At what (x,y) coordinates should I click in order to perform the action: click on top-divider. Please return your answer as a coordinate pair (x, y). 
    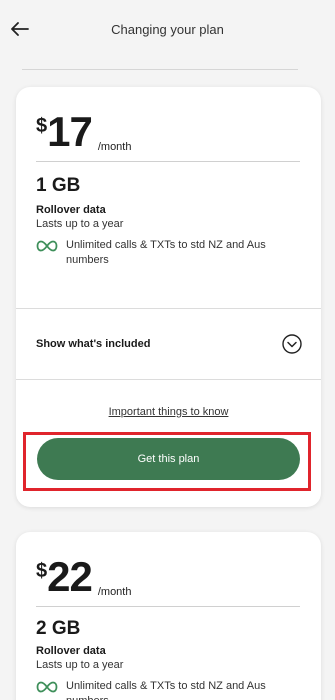
    Looking at the image, I should click on (160, 69).